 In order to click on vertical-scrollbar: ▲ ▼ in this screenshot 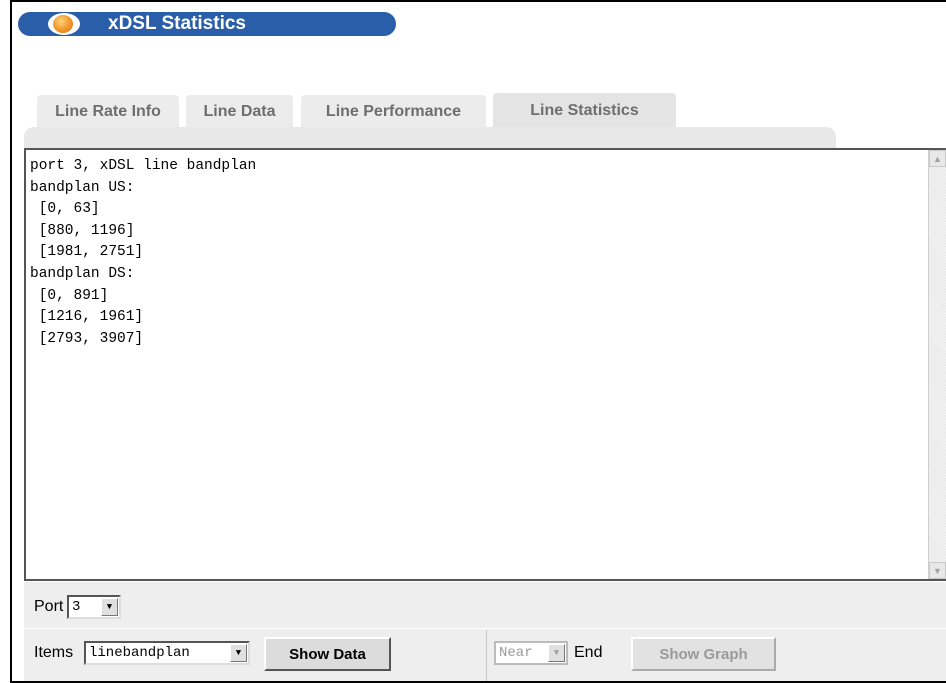, I will do `click(937, 364)`.